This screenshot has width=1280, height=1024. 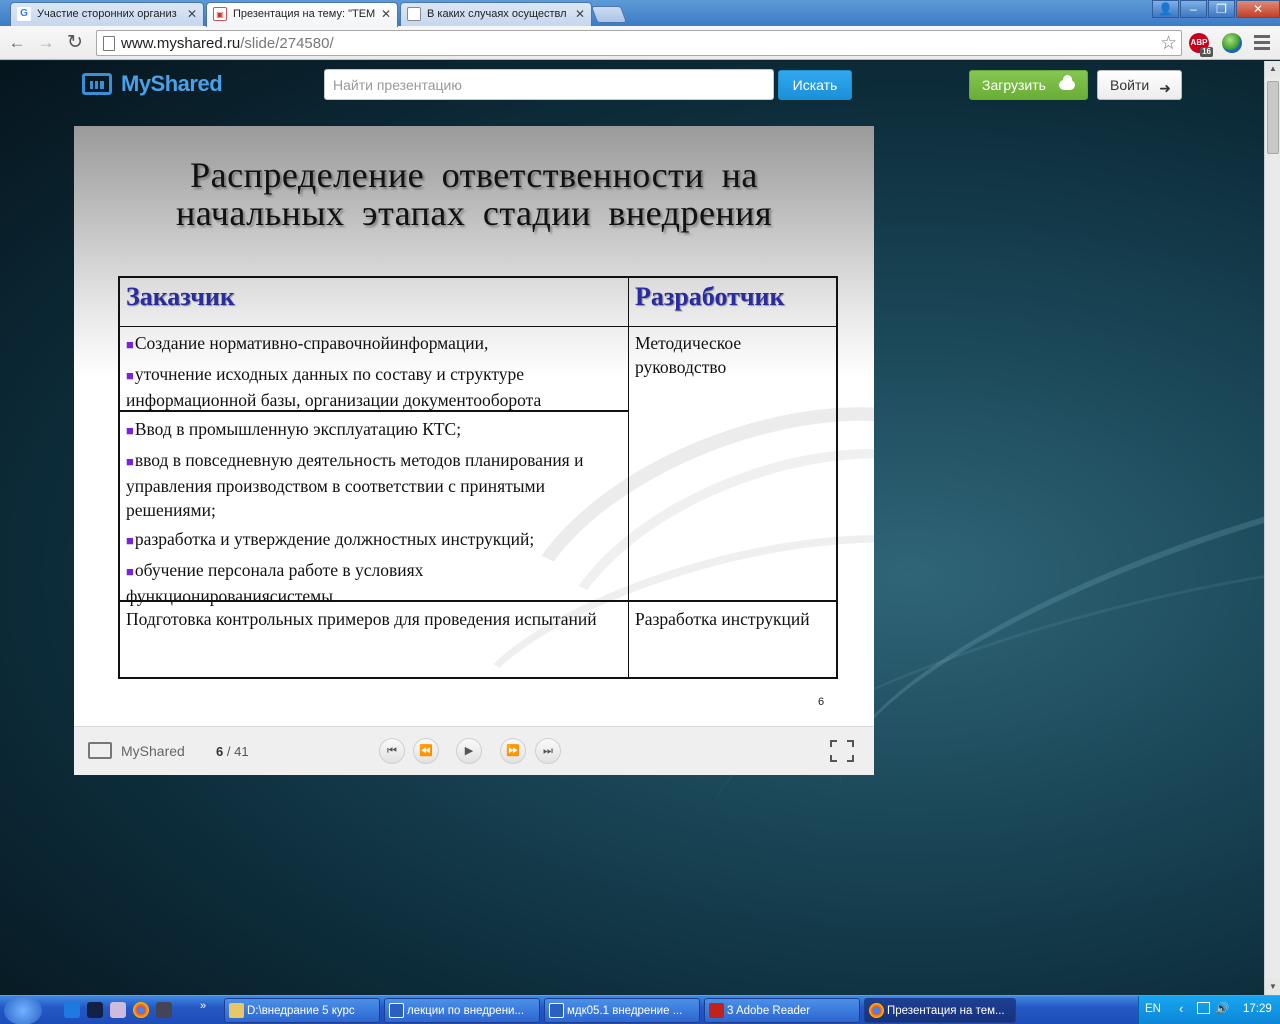 What do you see at coordinates (1014, 85) in the screenshot?
I see `upload-button-label: Загрузить` at bounding box center [1014, 85].